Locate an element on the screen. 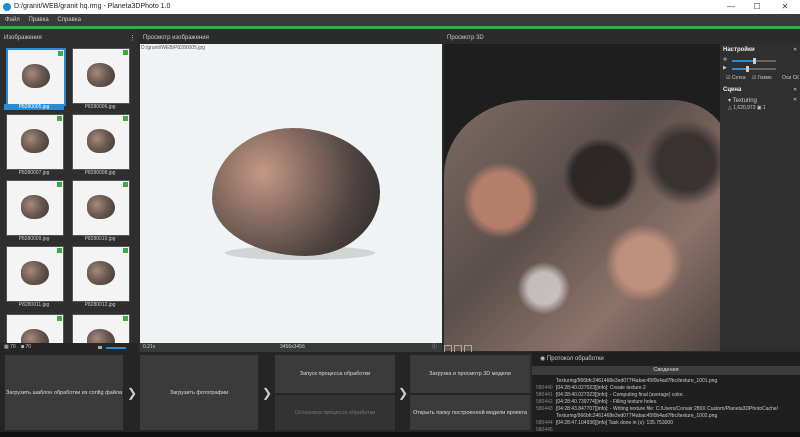 The width and height of the screenshot is (800, 437). preview-footer: 0.21x 3456x3456 ⓘ is located at coordinates (291, 347).